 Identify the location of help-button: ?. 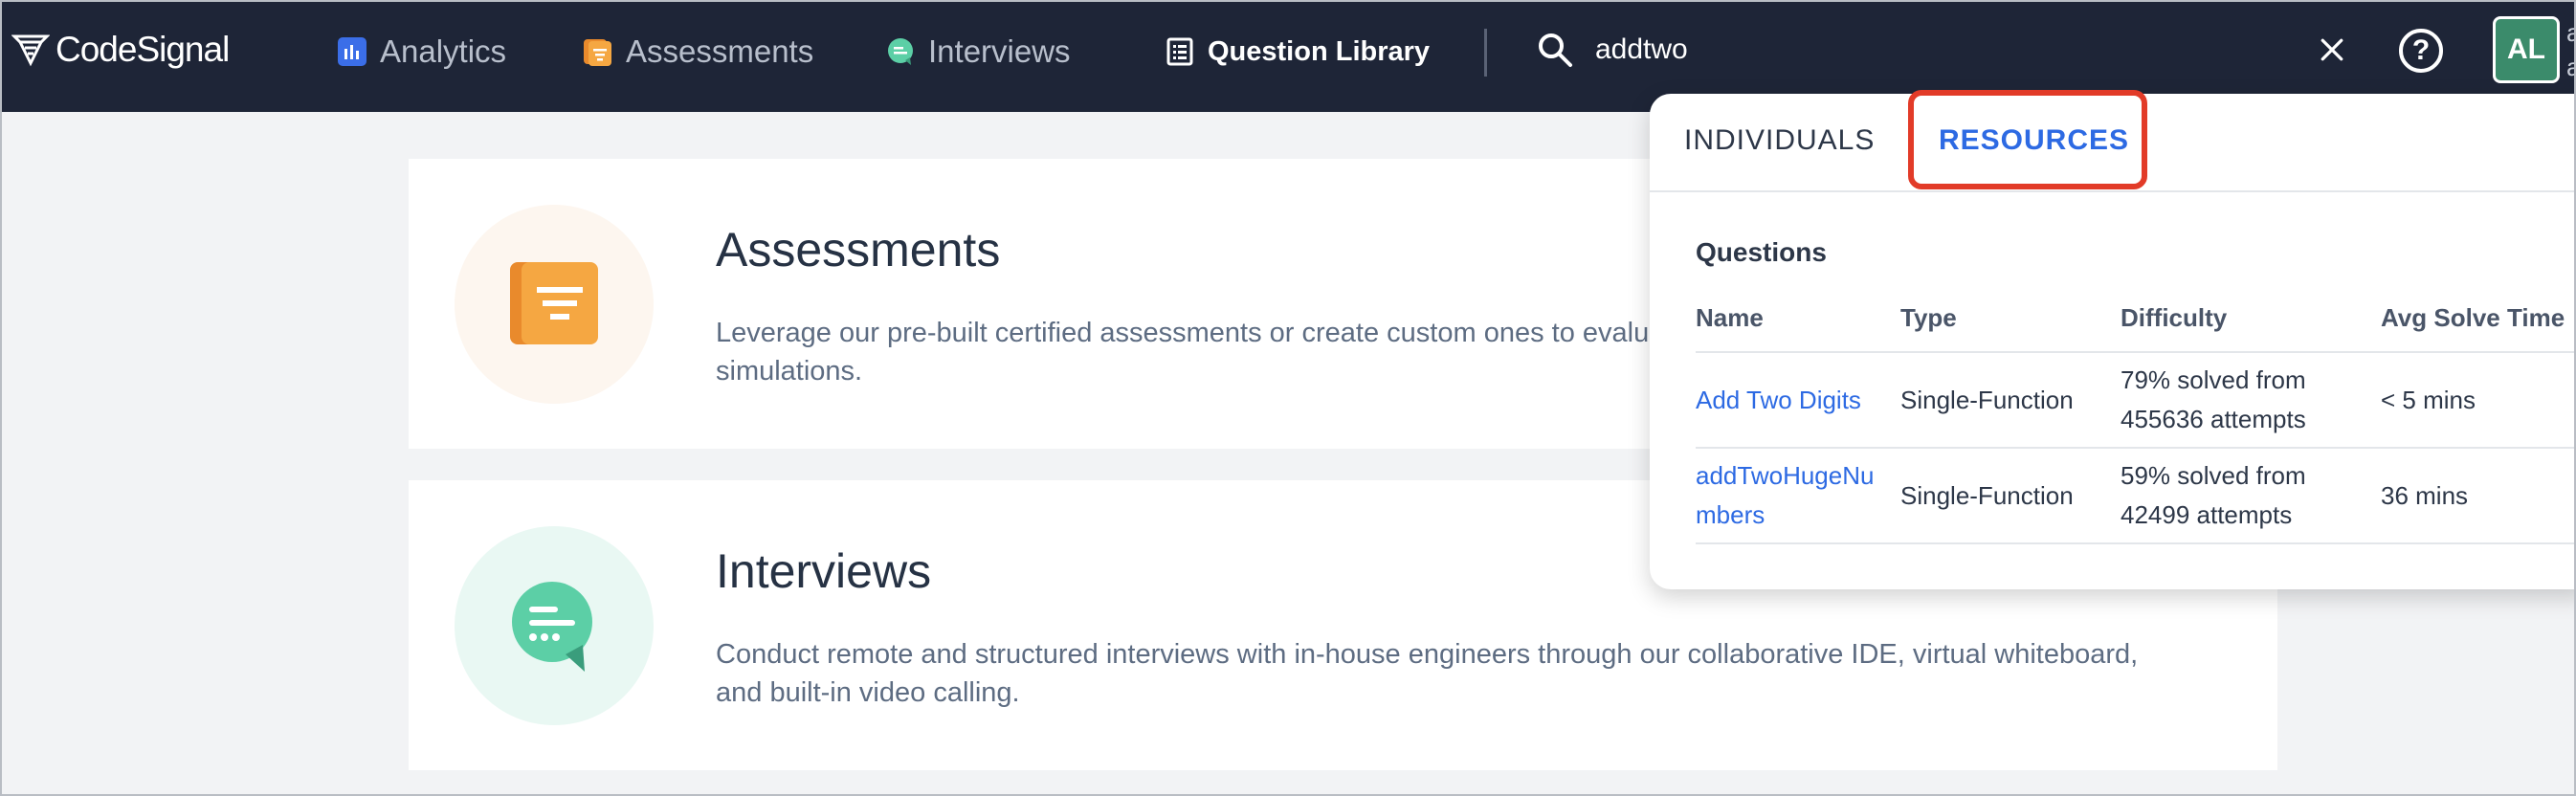
(2421, 51).